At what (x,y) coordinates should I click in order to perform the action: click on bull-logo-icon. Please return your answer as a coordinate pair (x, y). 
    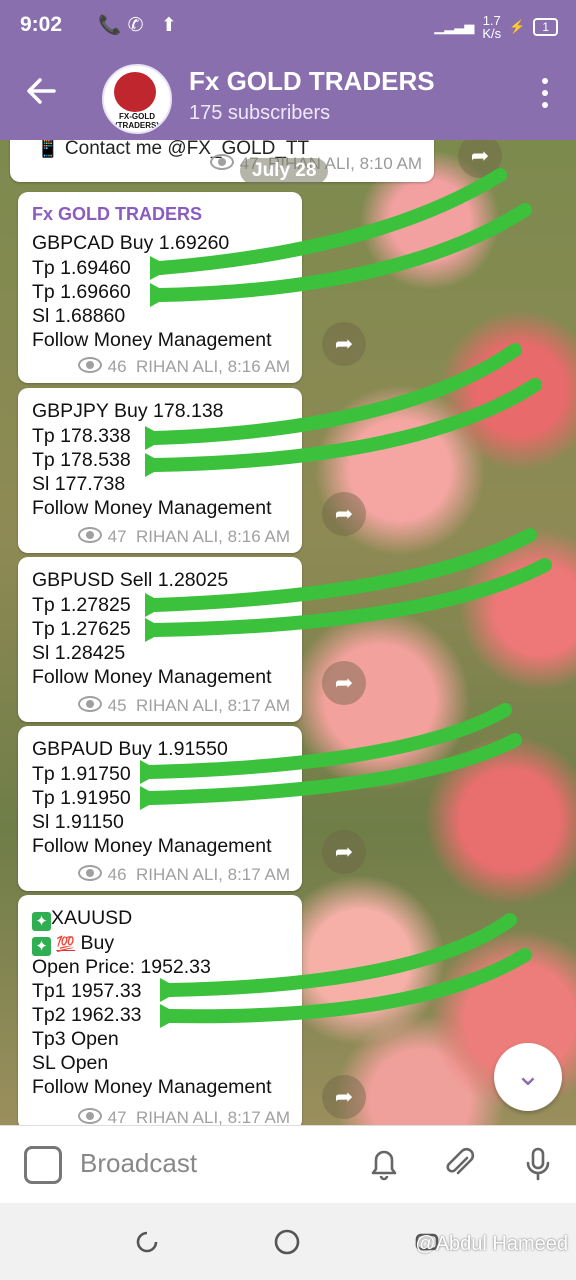
    Looking at the image, I should click on (135, 92).